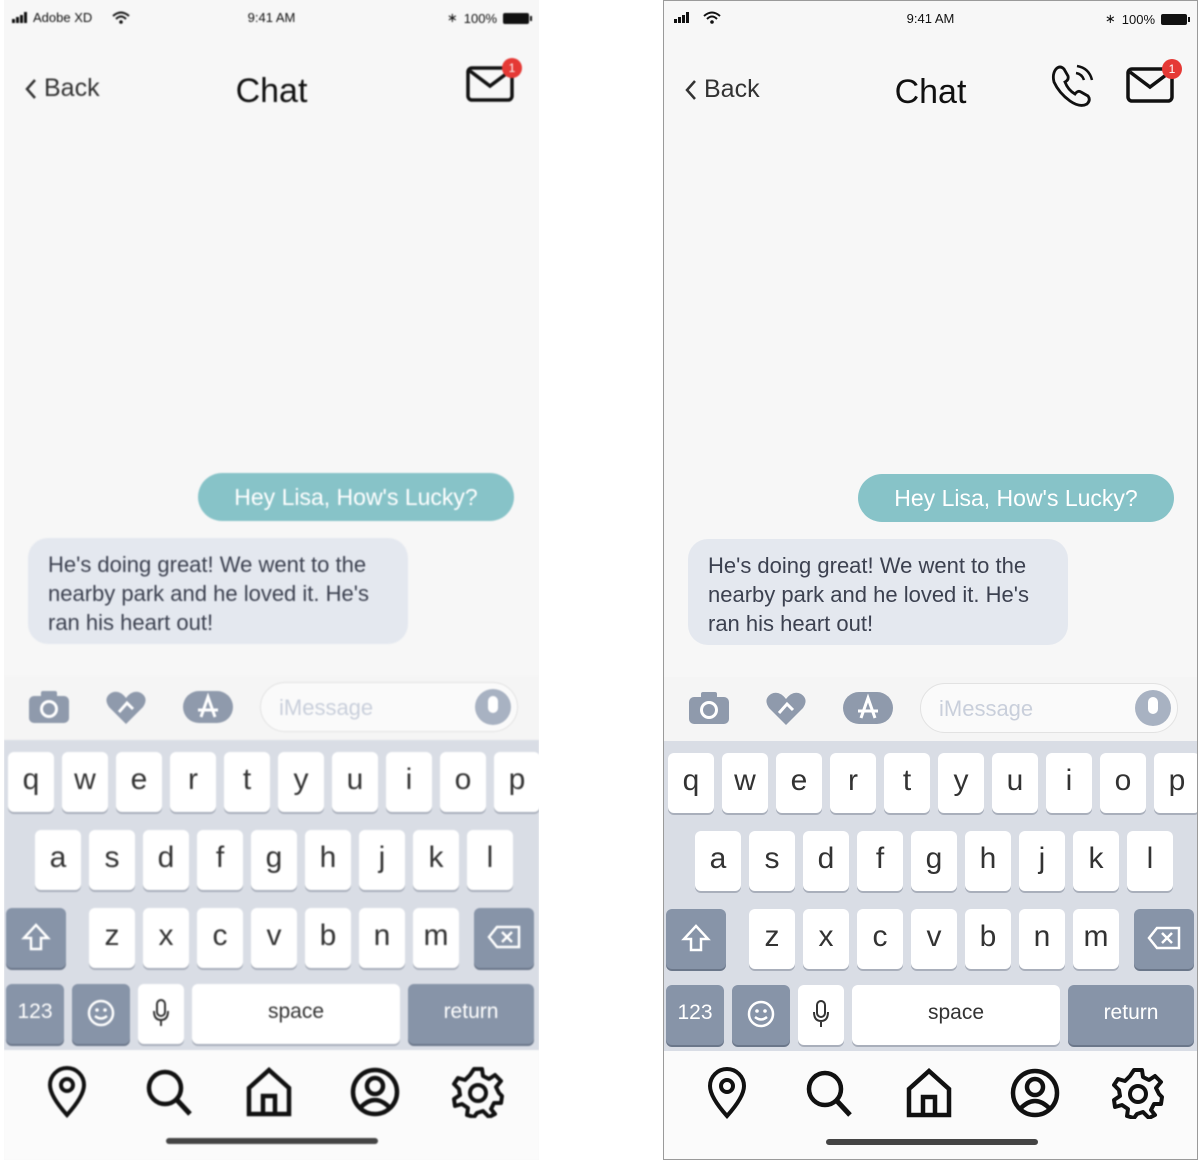  What do you see at coordinates (1073, 85) in the screenshot?
I see `phone-call-icon` at bounding box center [1073, 85].